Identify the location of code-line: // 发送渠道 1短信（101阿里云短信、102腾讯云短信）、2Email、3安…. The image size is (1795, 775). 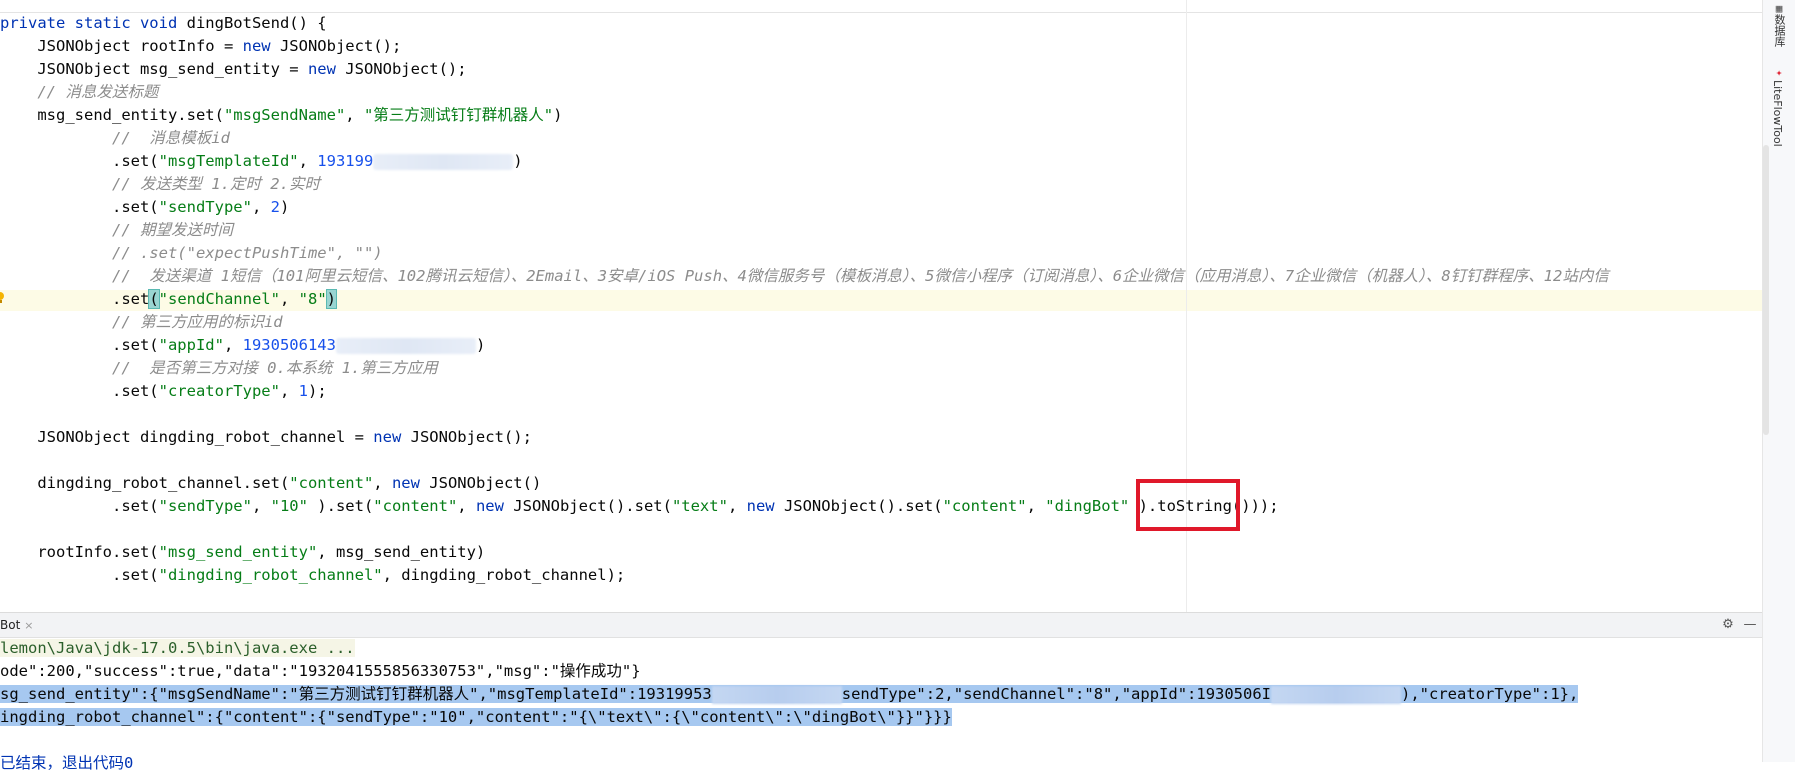
(804, 276).